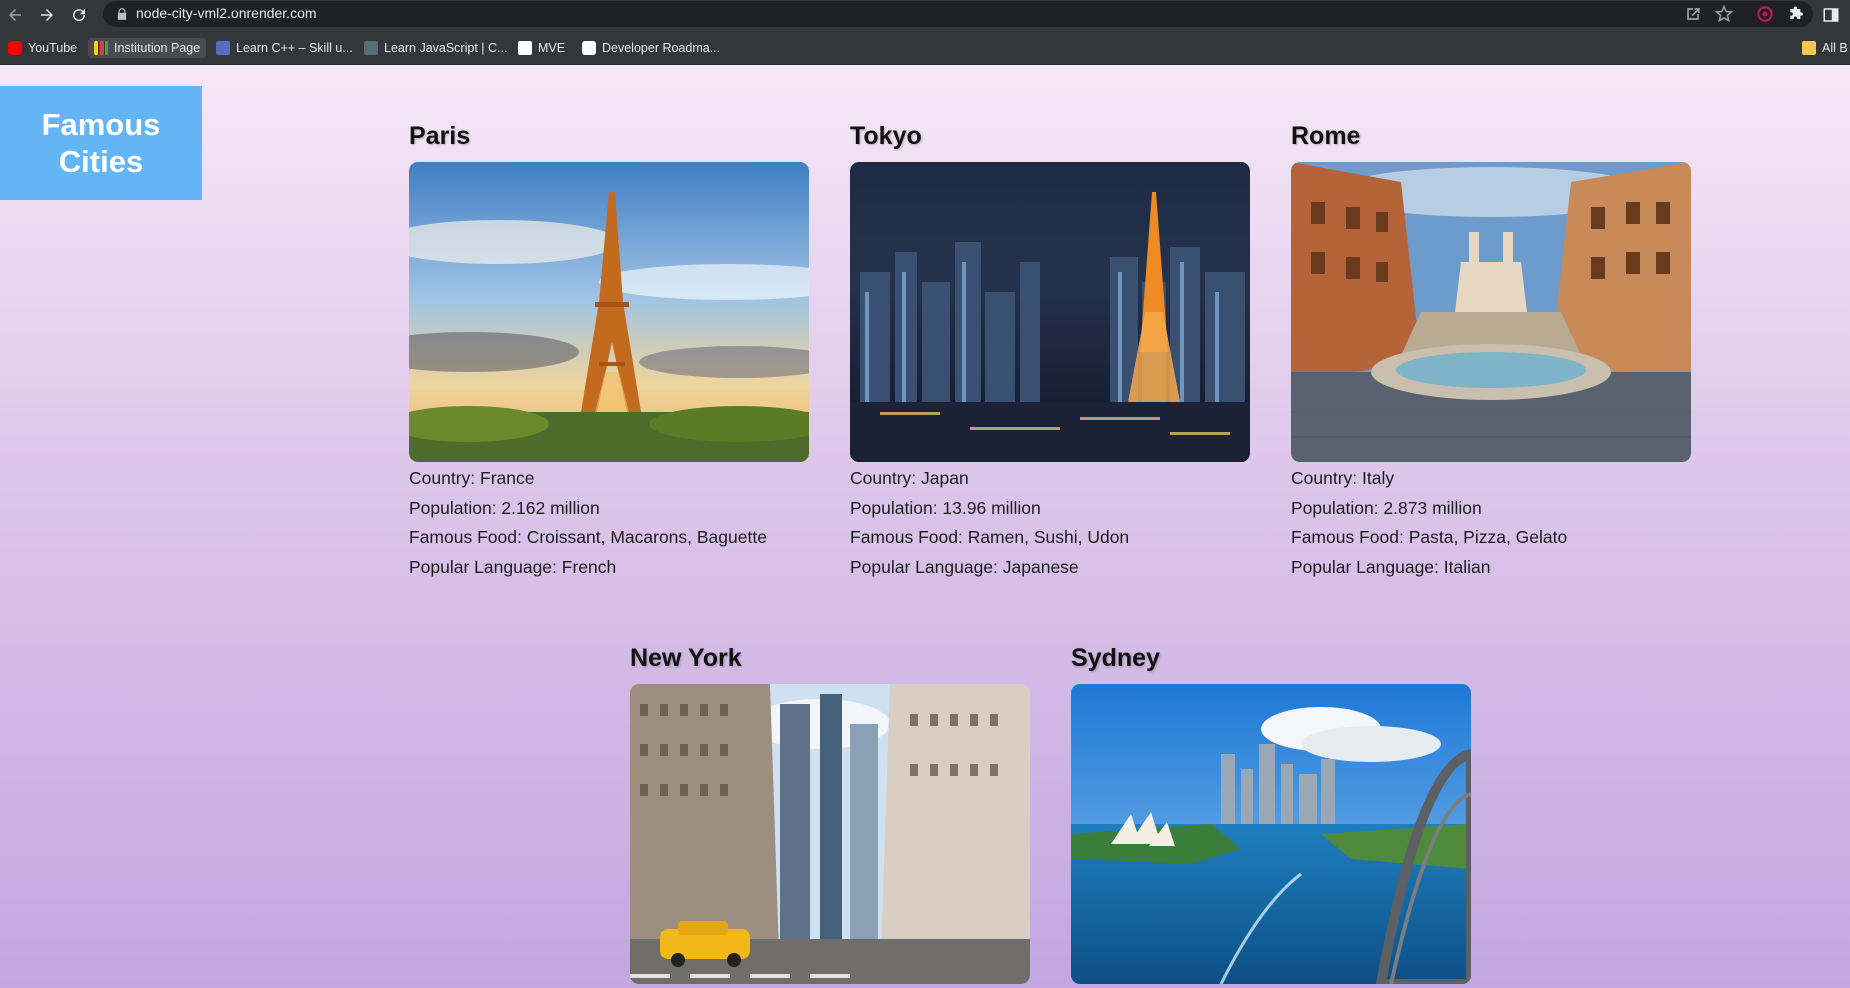 The width and height of the screenshot is (1850, 988). Describe the element at coordinates (223, 48) in the screenshot. I see `cpp-icon` at that location.